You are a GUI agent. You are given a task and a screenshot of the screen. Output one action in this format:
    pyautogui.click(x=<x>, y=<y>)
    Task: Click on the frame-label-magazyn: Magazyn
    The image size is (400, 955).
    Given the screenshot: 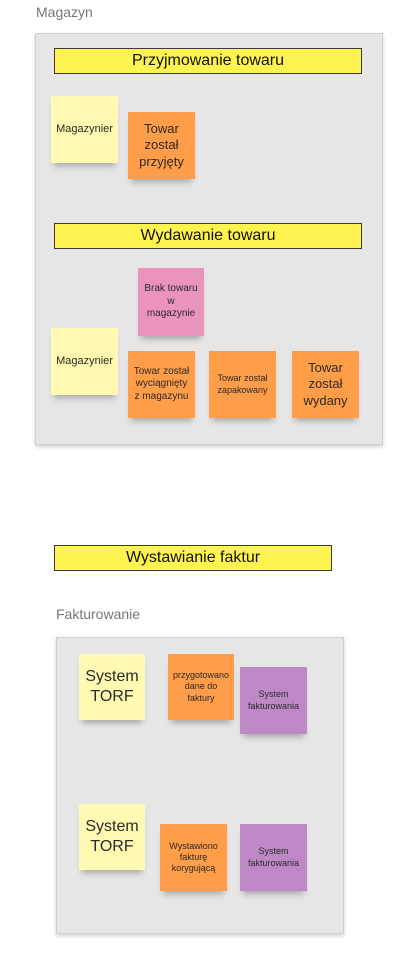 What is the action you would take?
    pyautogui.click(x=64, y=12)
    